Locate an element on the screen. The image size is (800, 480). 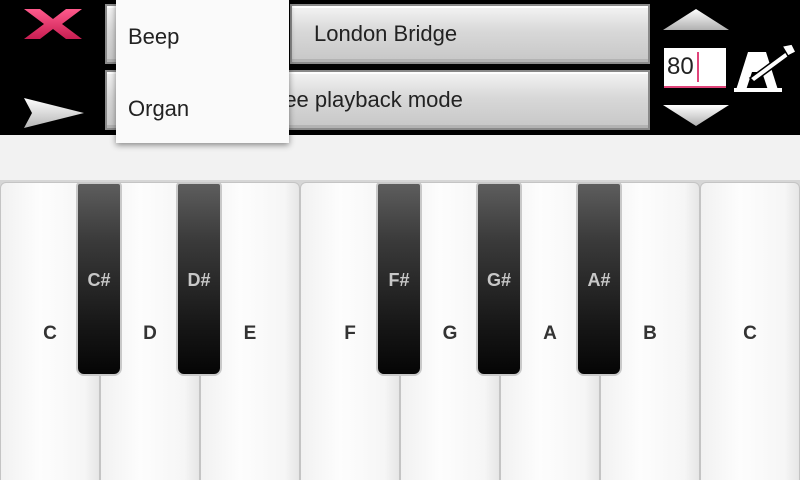
playback-mode-label: ree playback mode is located at coordinates (370, 99).